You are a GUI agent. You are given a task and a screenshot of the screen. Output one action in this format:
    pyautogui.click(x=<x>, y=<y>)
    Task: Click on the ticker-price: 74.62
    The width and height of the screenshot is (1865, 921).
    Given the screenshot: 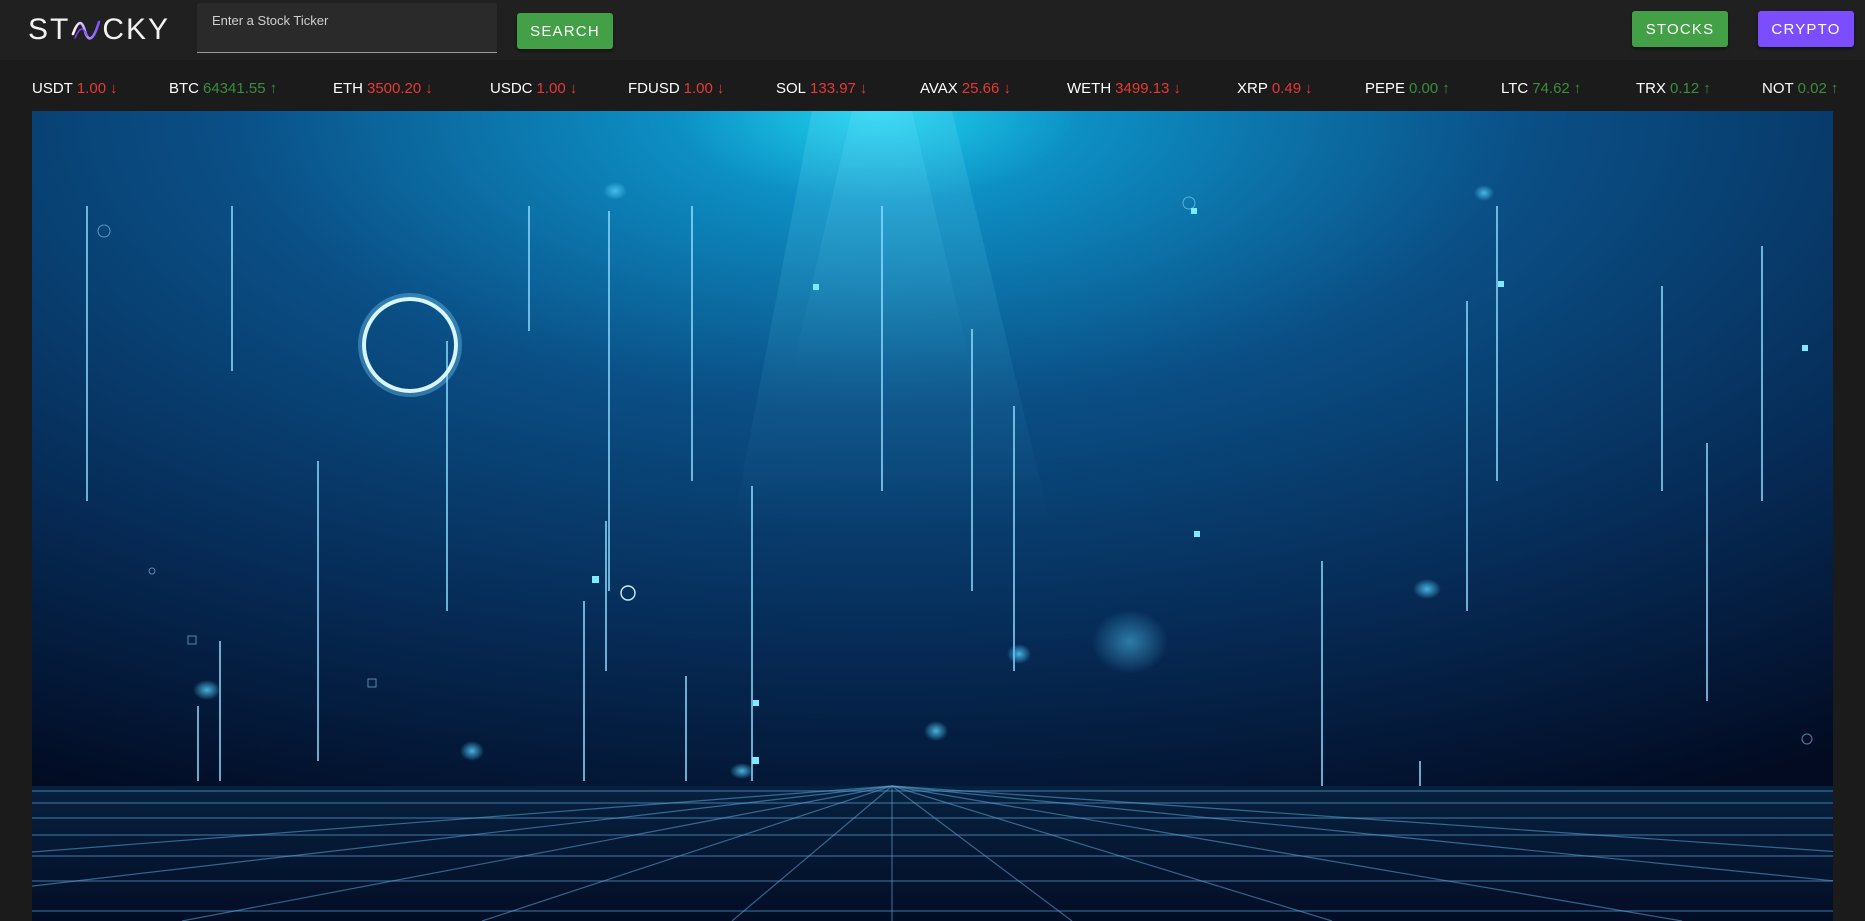 What is the action you would take?
    pyautogui.click(x=1551, y=88)
    